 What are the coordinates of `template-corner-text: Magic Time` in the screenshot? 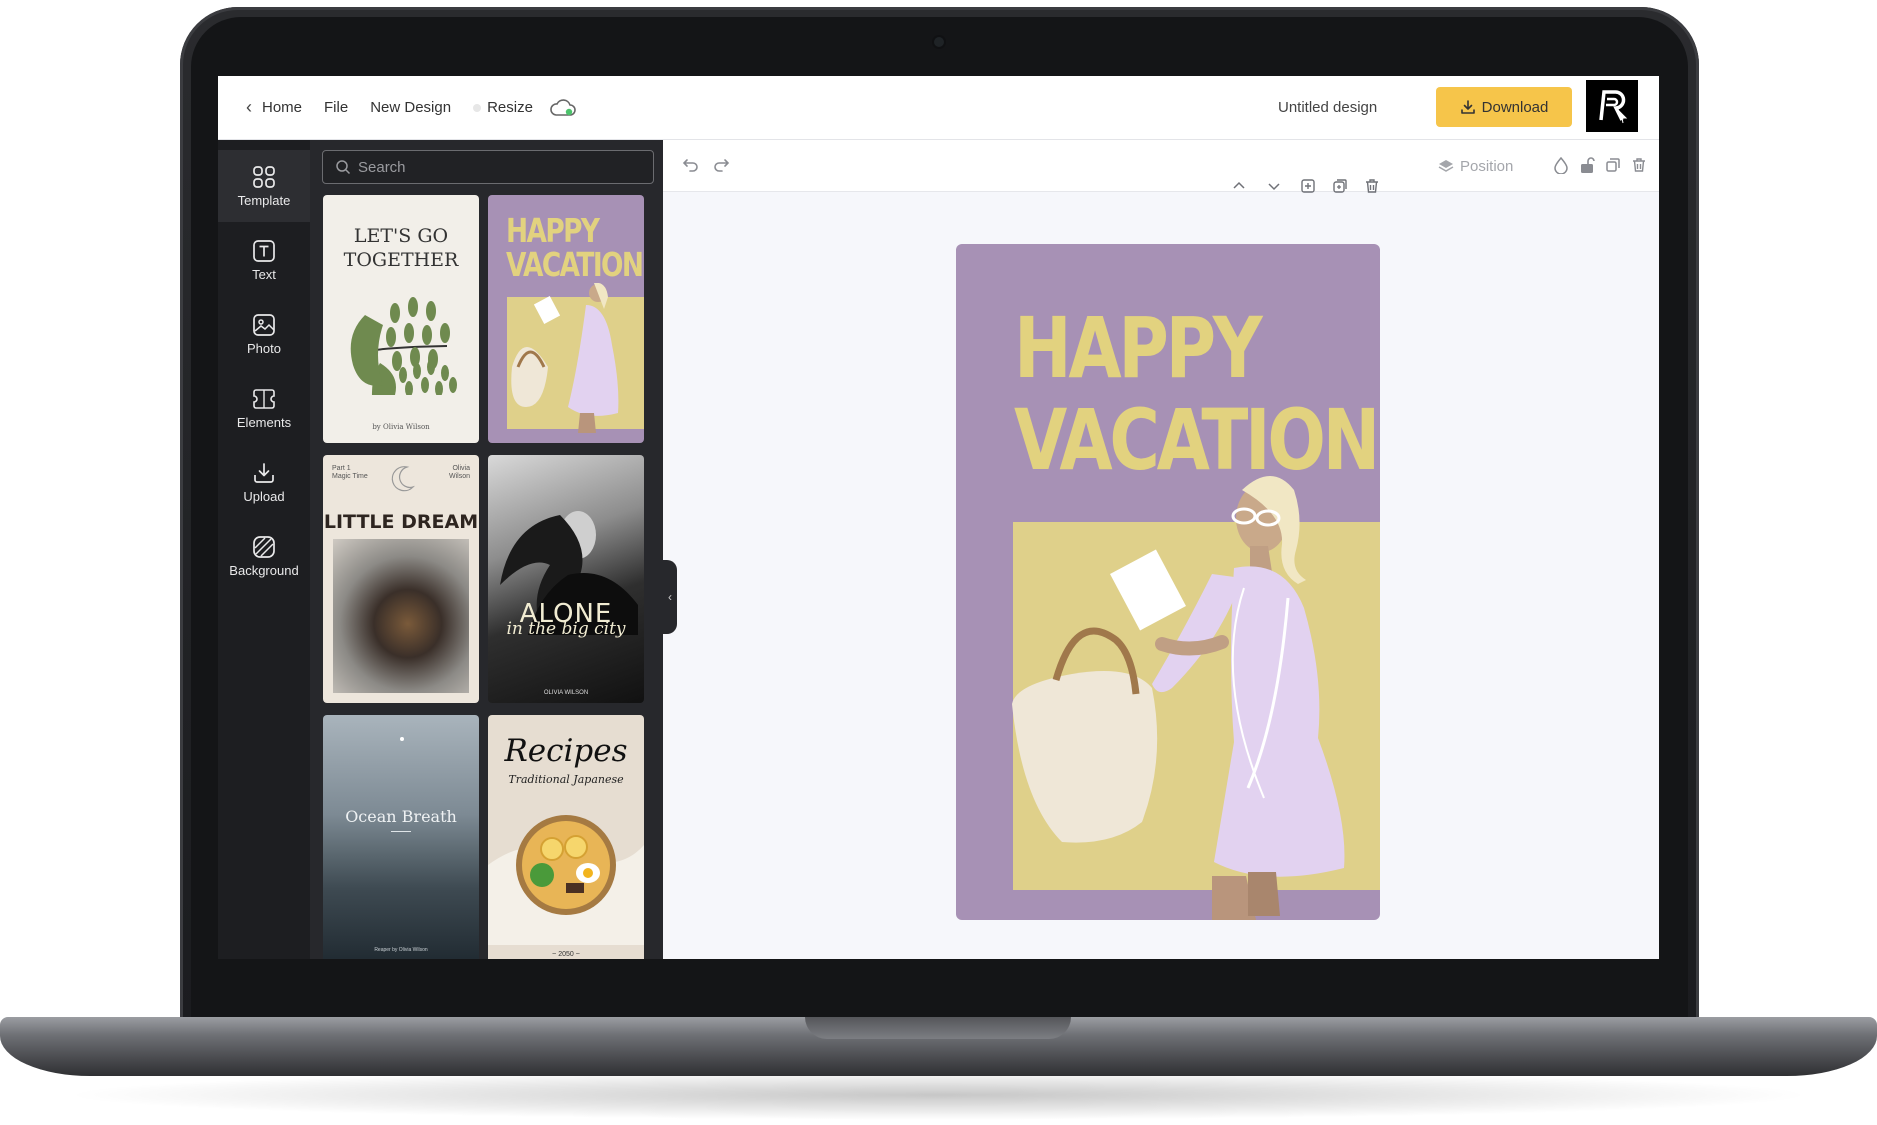 It's located at (350, 476).